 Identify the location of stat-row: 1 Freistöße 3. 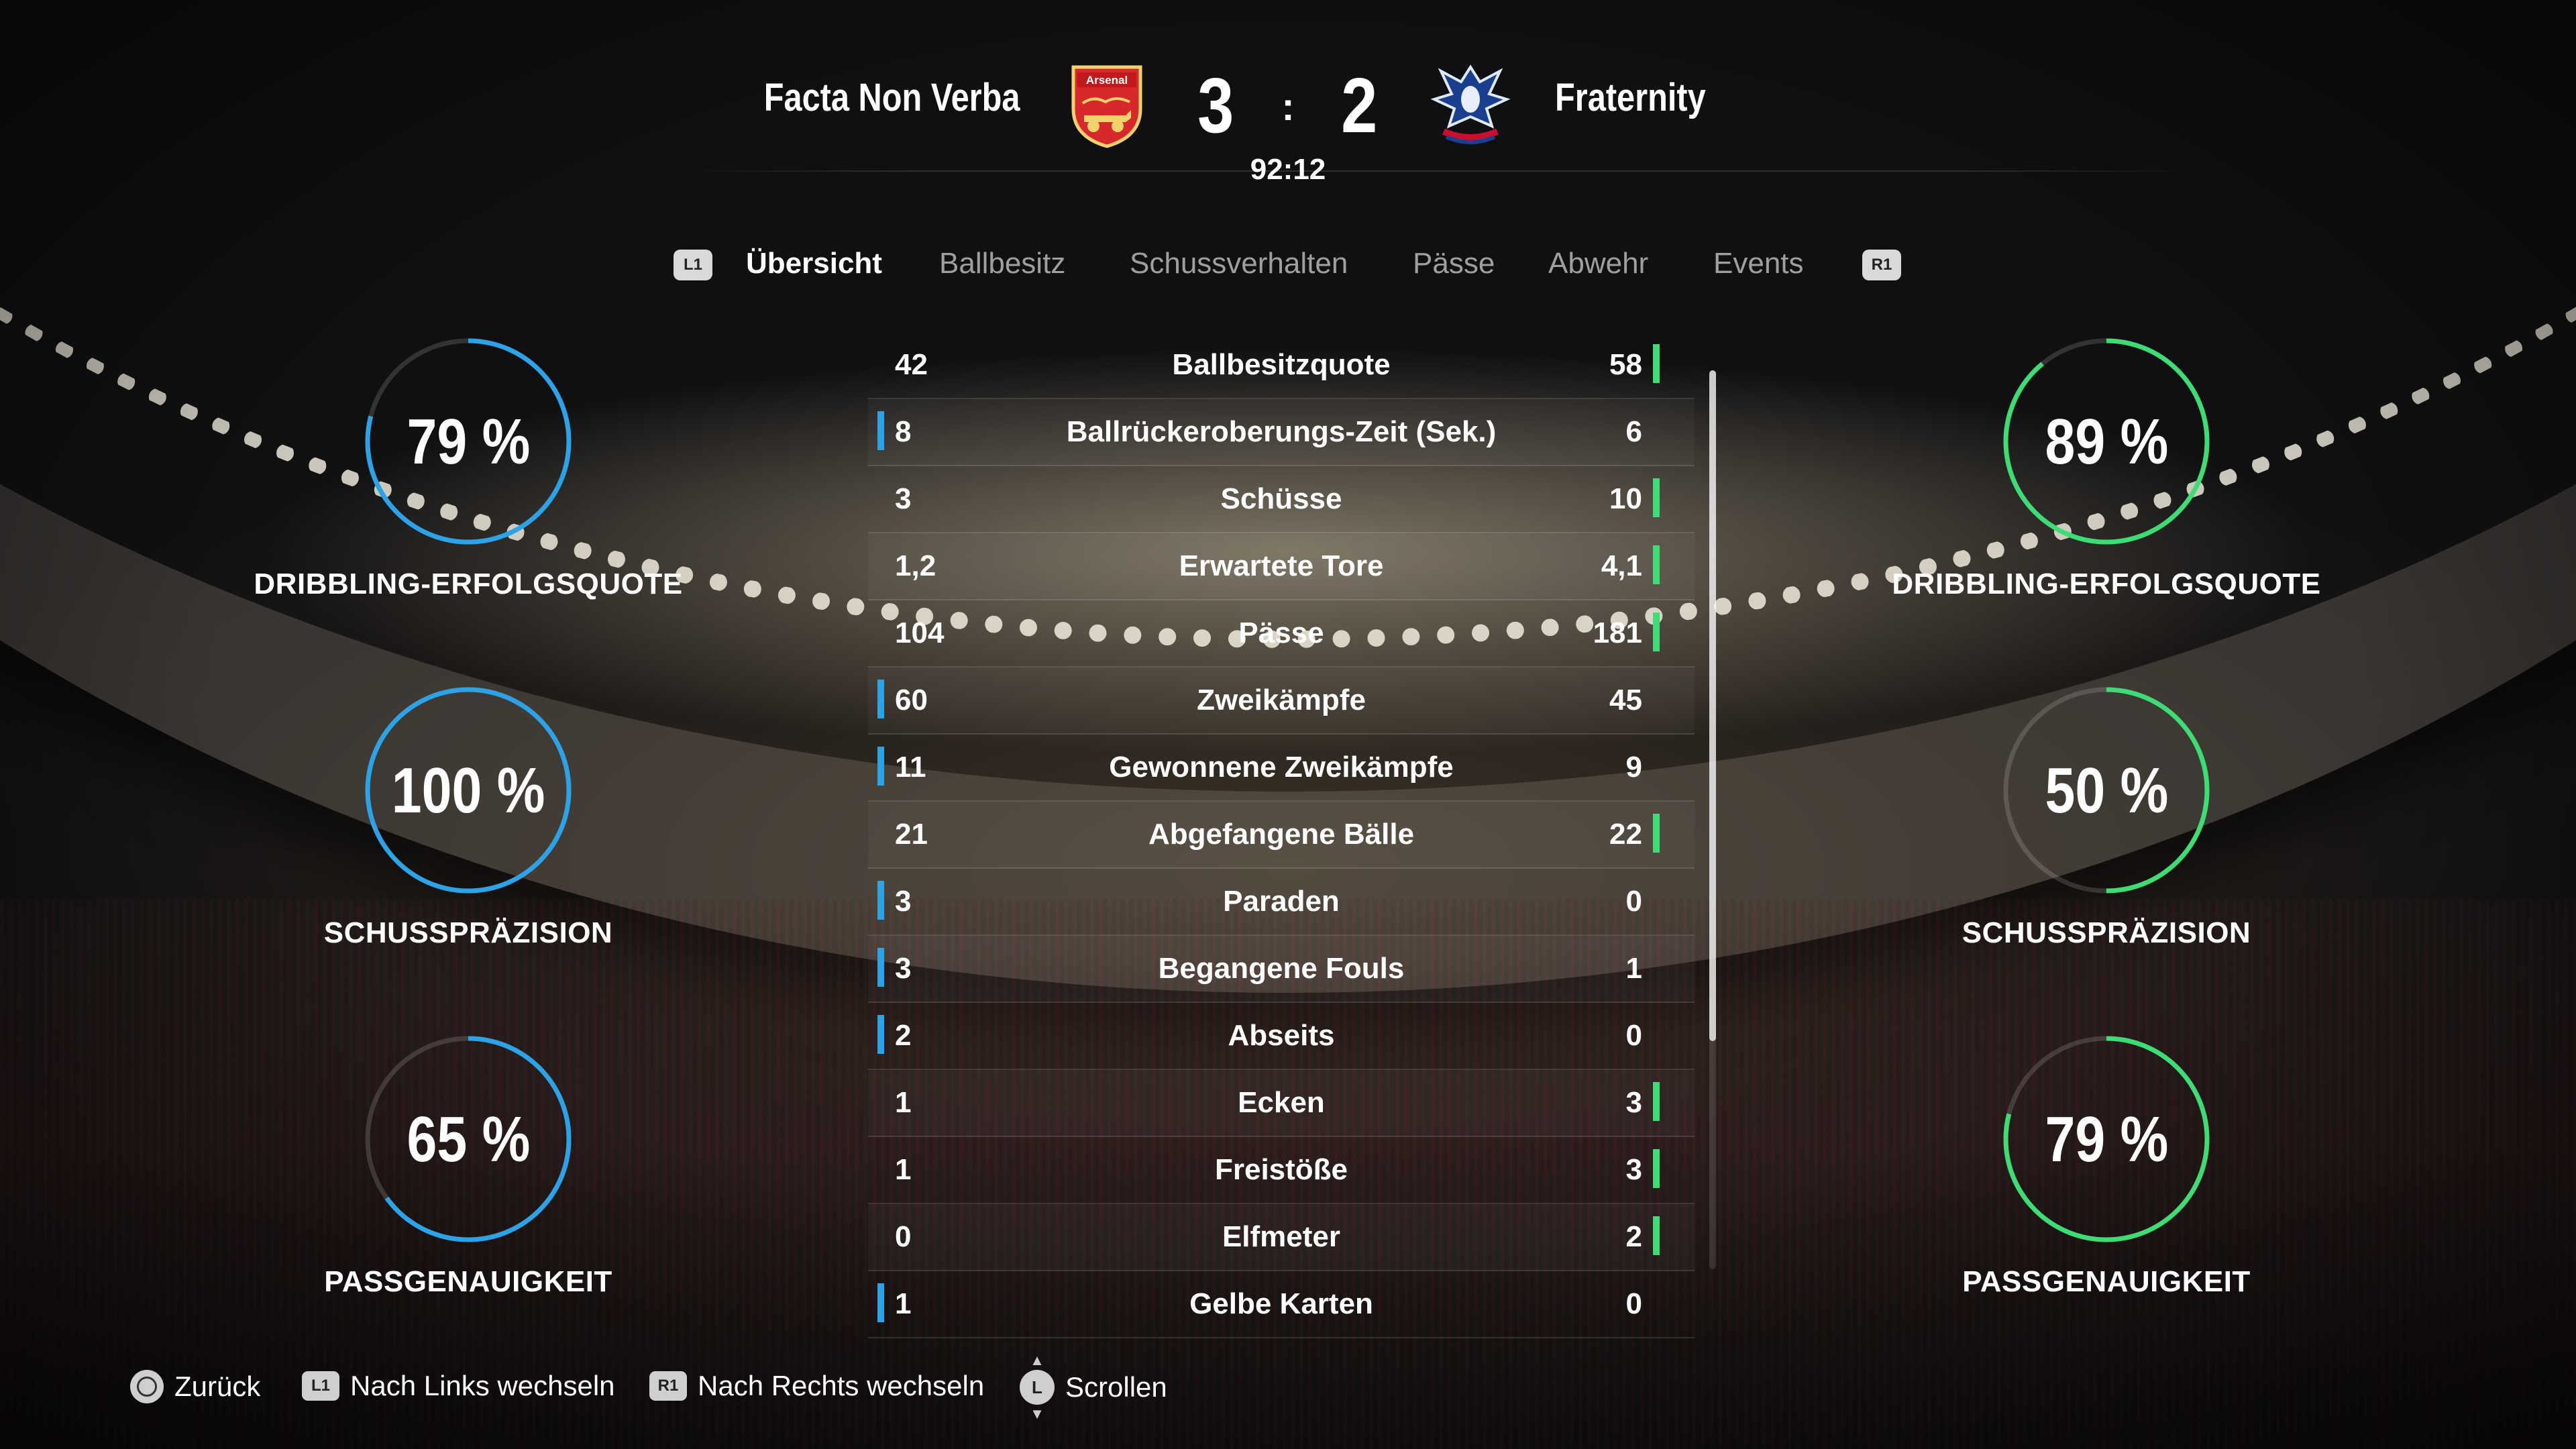
(1281, 1170).